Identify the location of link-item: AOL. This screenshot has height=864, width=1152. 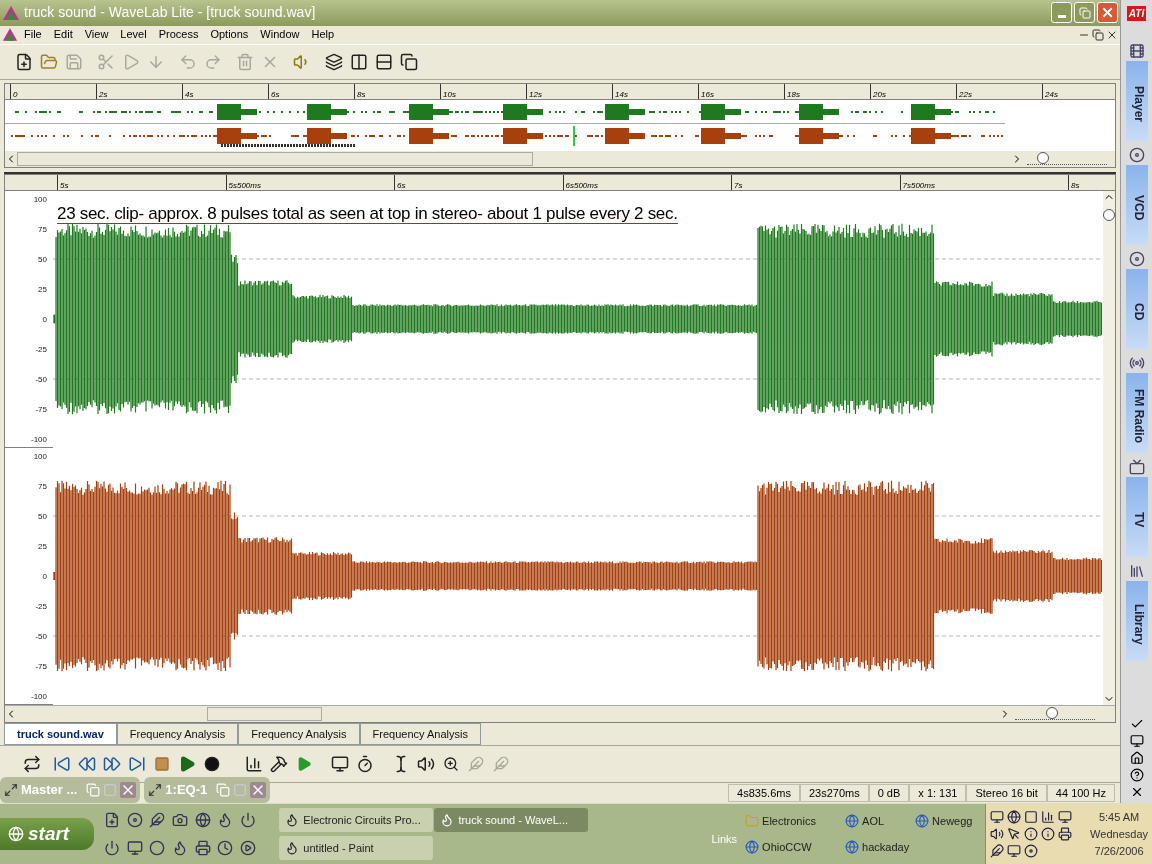
(873, 820).